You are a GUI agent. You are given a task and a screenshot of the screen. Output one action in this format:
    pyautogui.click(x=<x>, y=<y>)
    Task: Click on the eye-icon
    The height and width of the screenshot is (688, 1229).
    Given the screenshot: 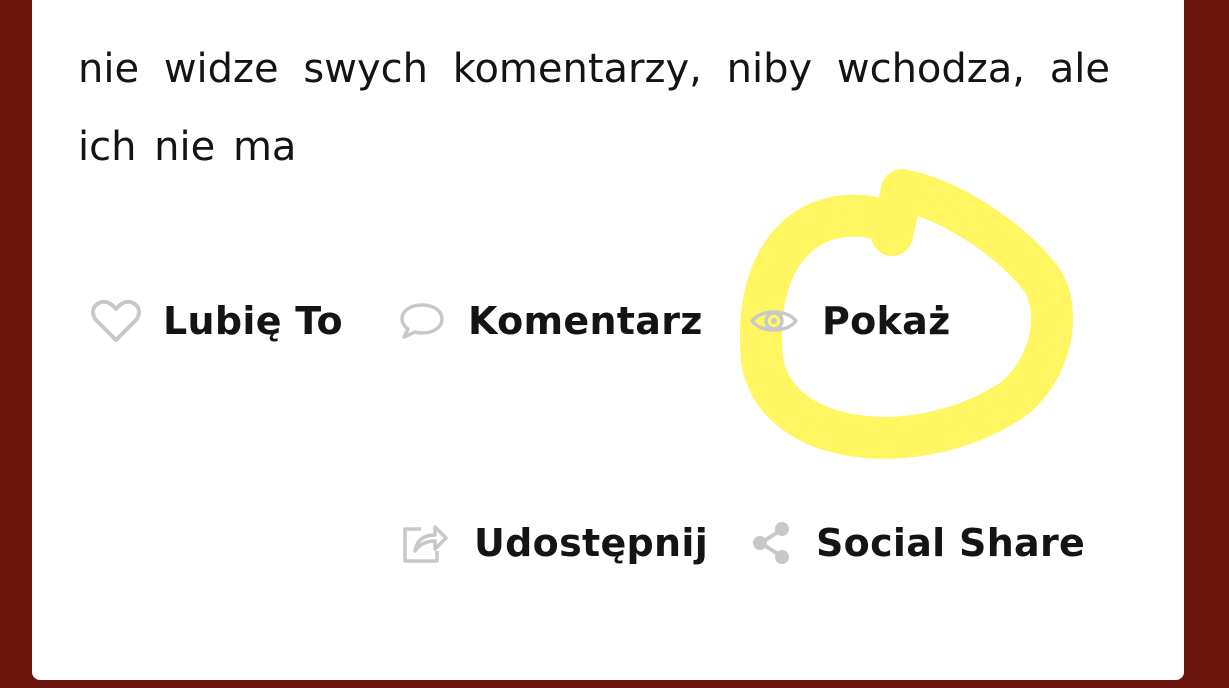 What is the action you would take?
    pyautogui.click(x=774, y=321)
    